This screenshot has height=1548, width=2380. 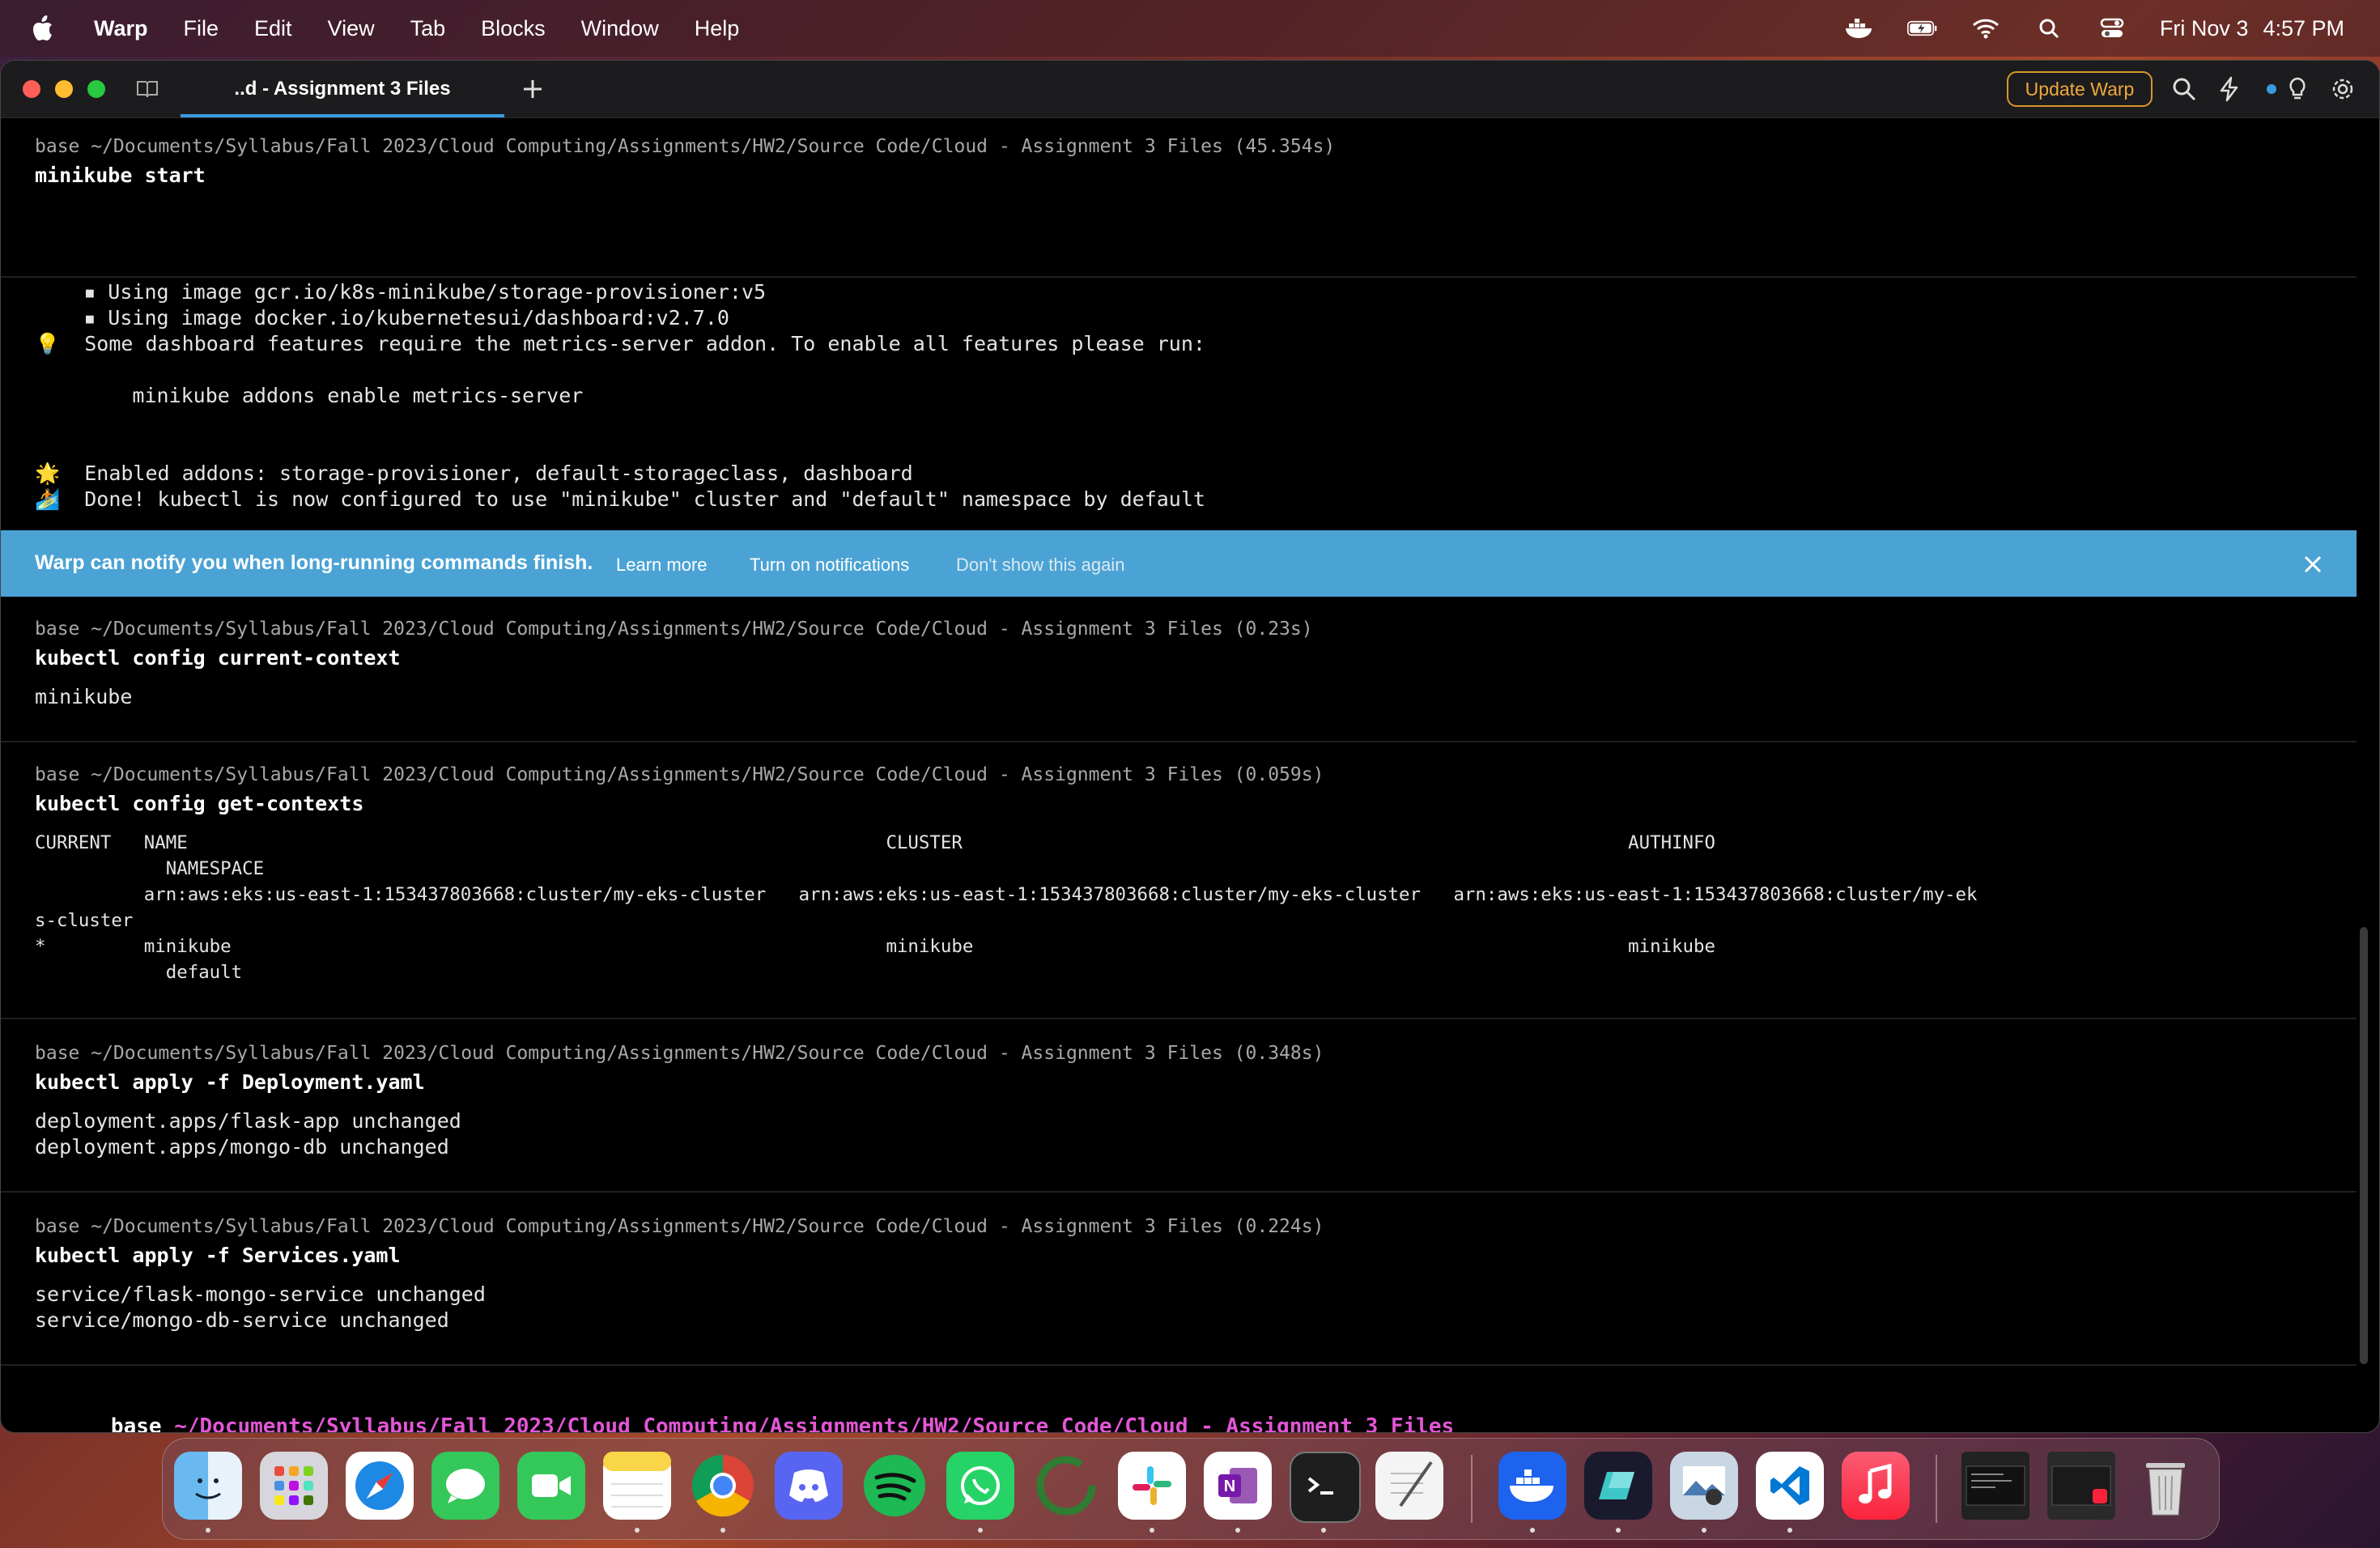 I want to click on spotlight-search-icon, so click(x=2049, y=28).